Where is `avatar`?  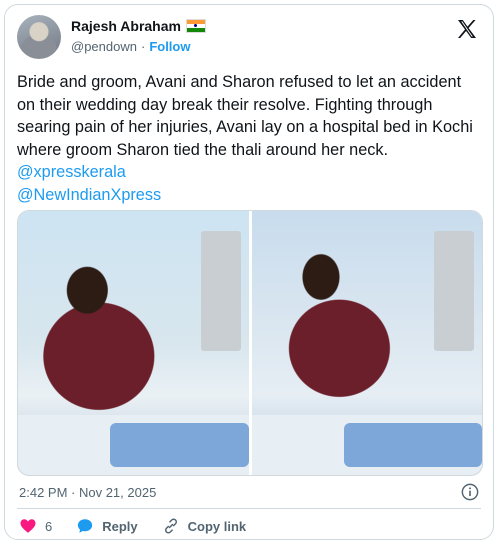
avatar is located at coordinates (39, 37).